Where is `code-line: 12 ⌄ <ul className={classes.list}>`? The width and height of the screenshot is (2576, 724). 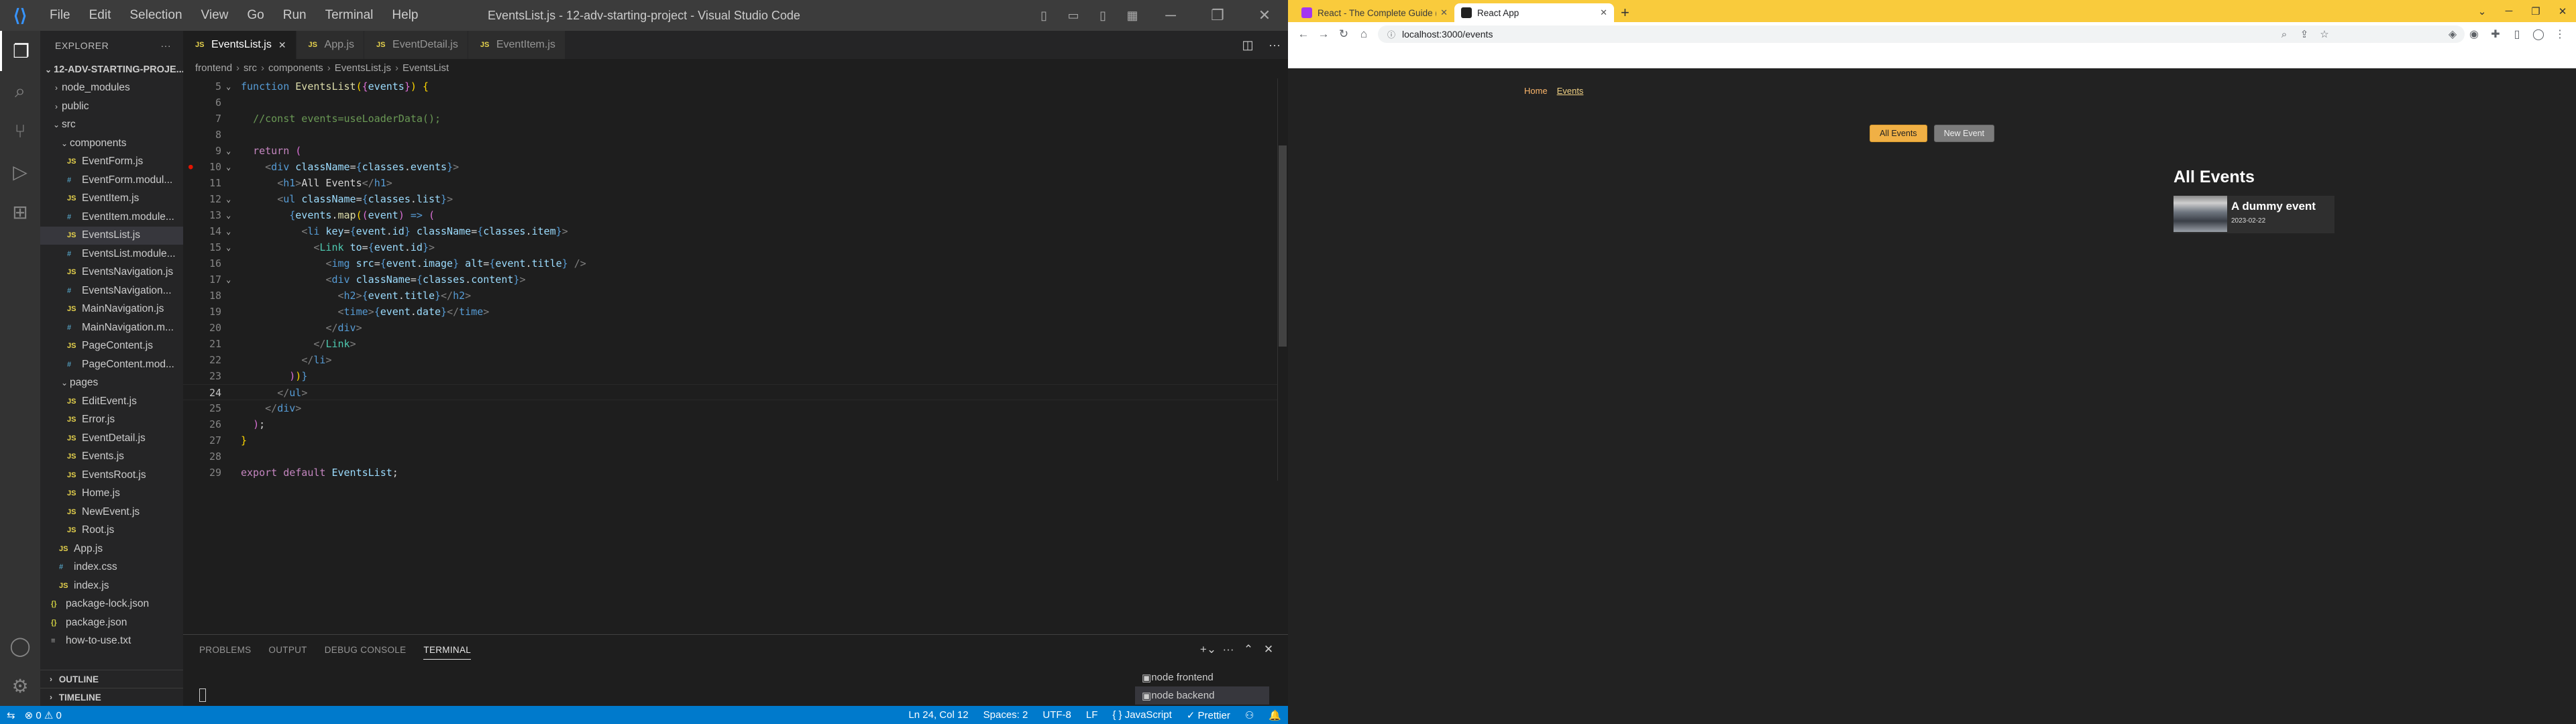 code-line: 12 ⌄ <ul className={classes.list}> is located at coordinates (735, 199).